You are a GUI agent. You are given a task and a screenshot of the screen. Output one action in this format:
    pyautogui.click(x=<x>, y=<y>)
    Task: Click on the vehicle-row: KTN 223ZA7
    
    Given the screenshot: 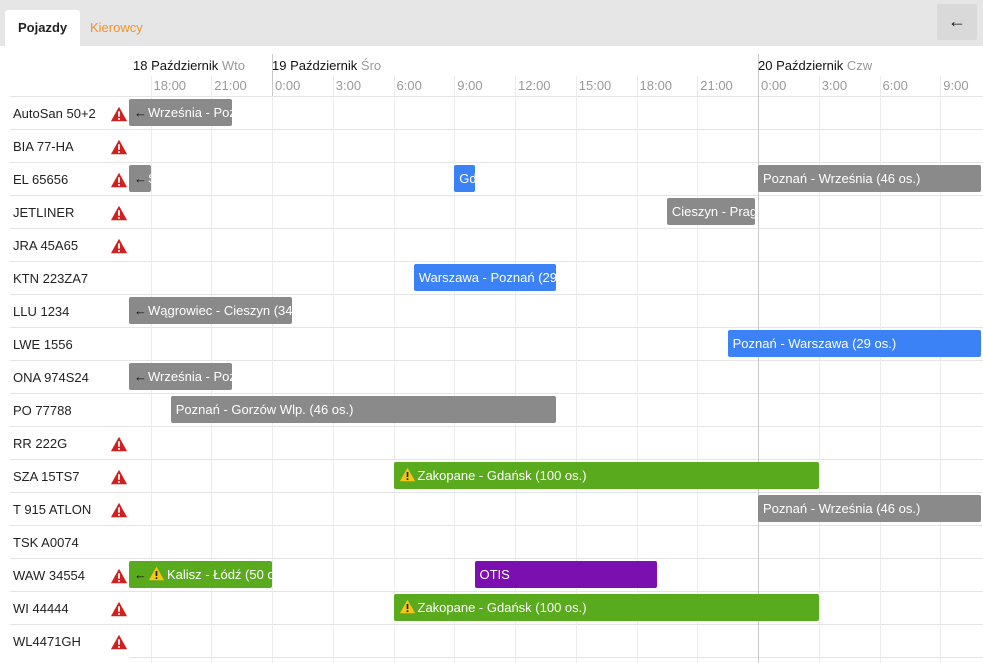 What is the action you would take?
    pyautogui.click(x=69, y=277)
    